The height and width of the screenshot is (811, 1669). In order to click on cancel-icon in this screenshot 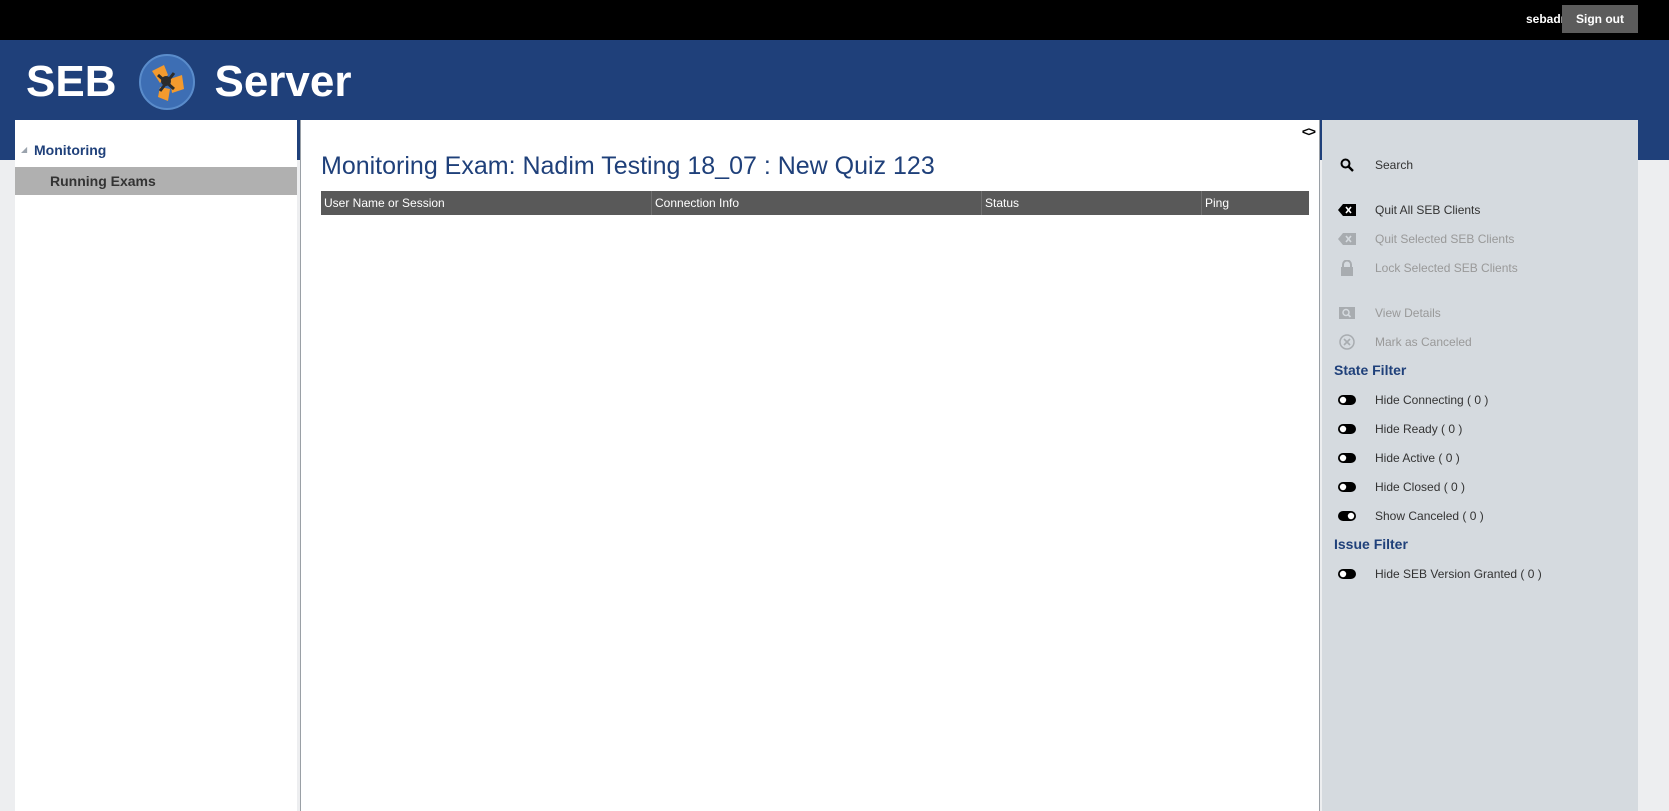, I will do `click(1347, 342)`.